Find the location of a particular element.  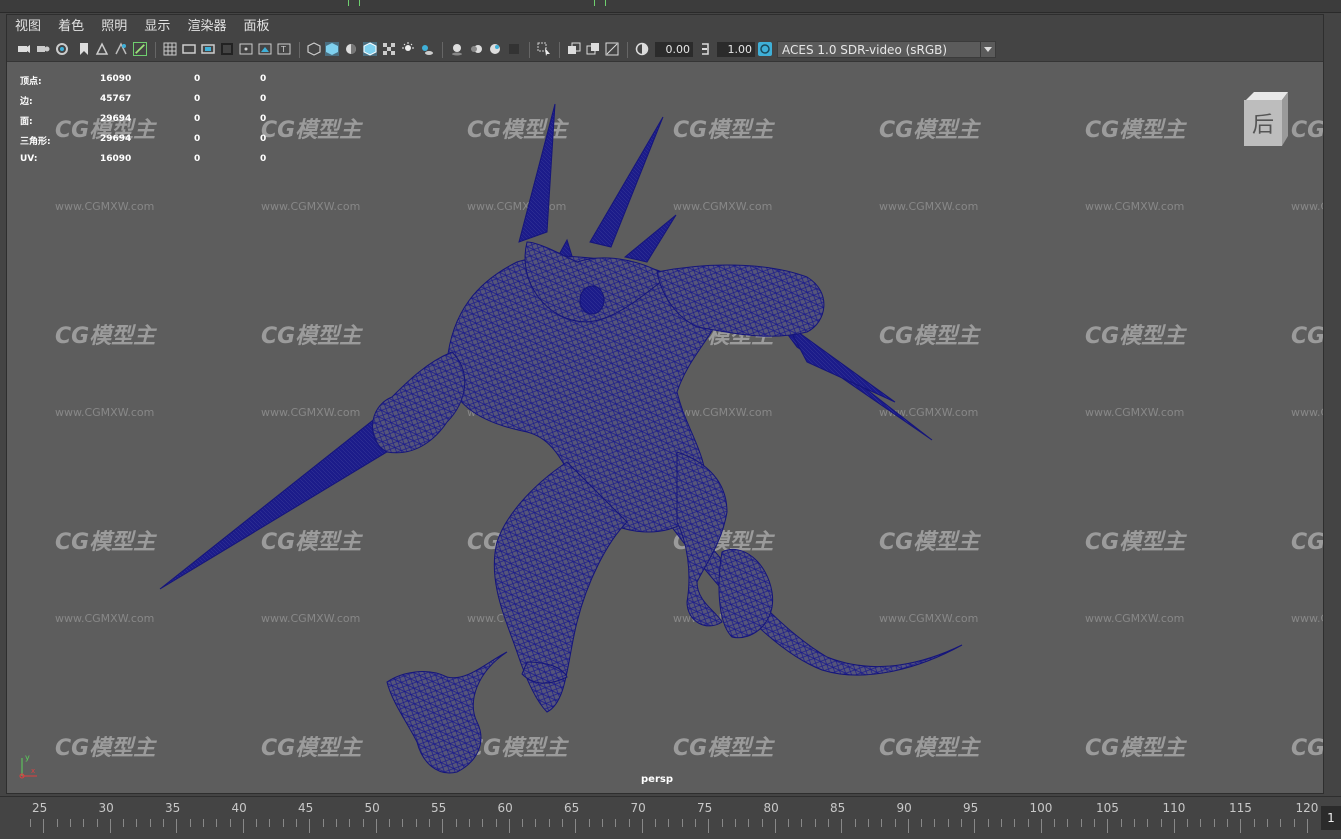

camera-attributes-icon is located at coordinates (43, 49).